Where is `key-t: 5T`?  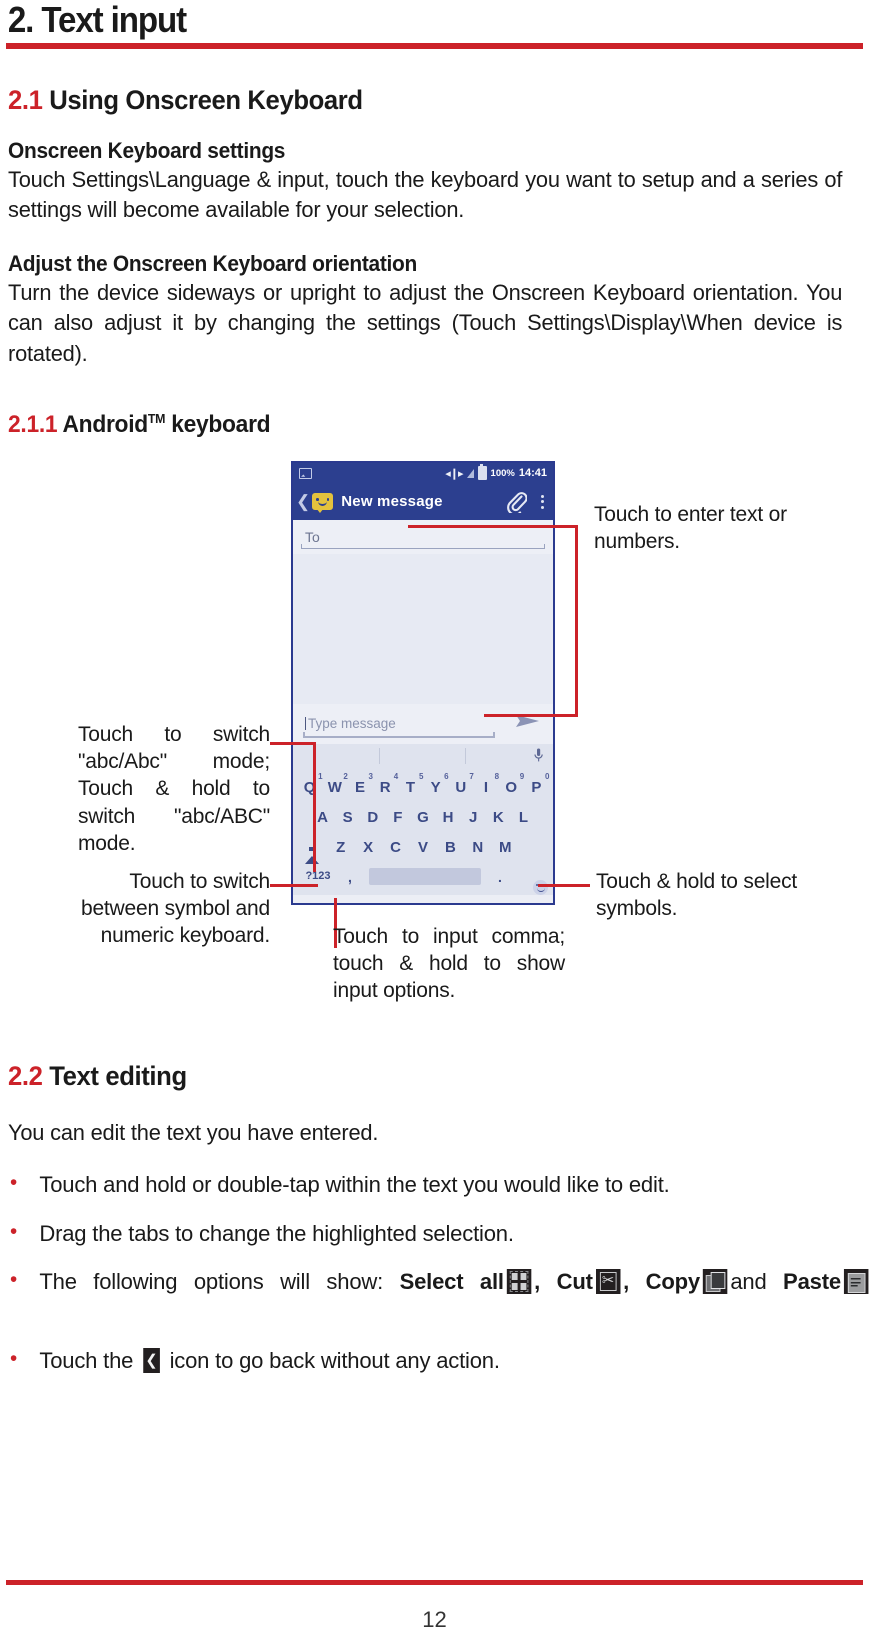
key-t: 5T is located at coordinates (411, 784).